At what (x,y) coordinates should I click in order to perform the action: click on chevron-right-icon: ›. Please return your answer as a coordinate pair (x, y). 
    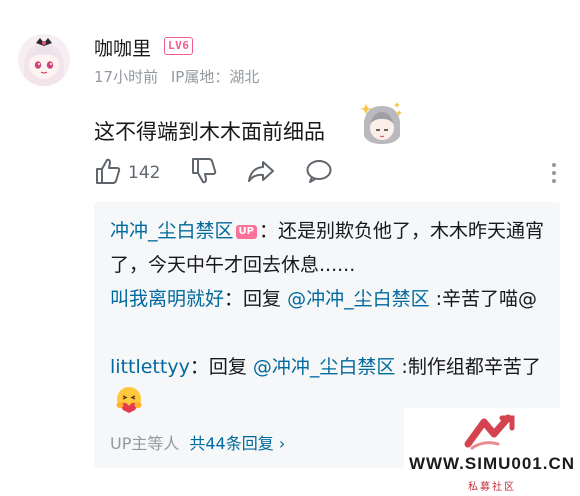
    Looking at the image, I should click on (282, 443).